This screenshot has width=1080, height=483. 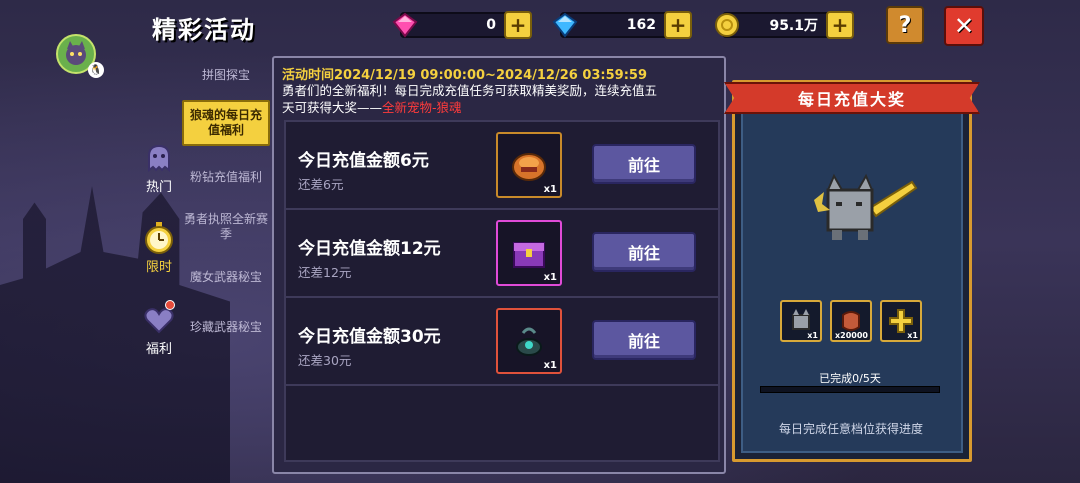 I want to click on gem-counter: 0 +, so click(x=462, y=25).